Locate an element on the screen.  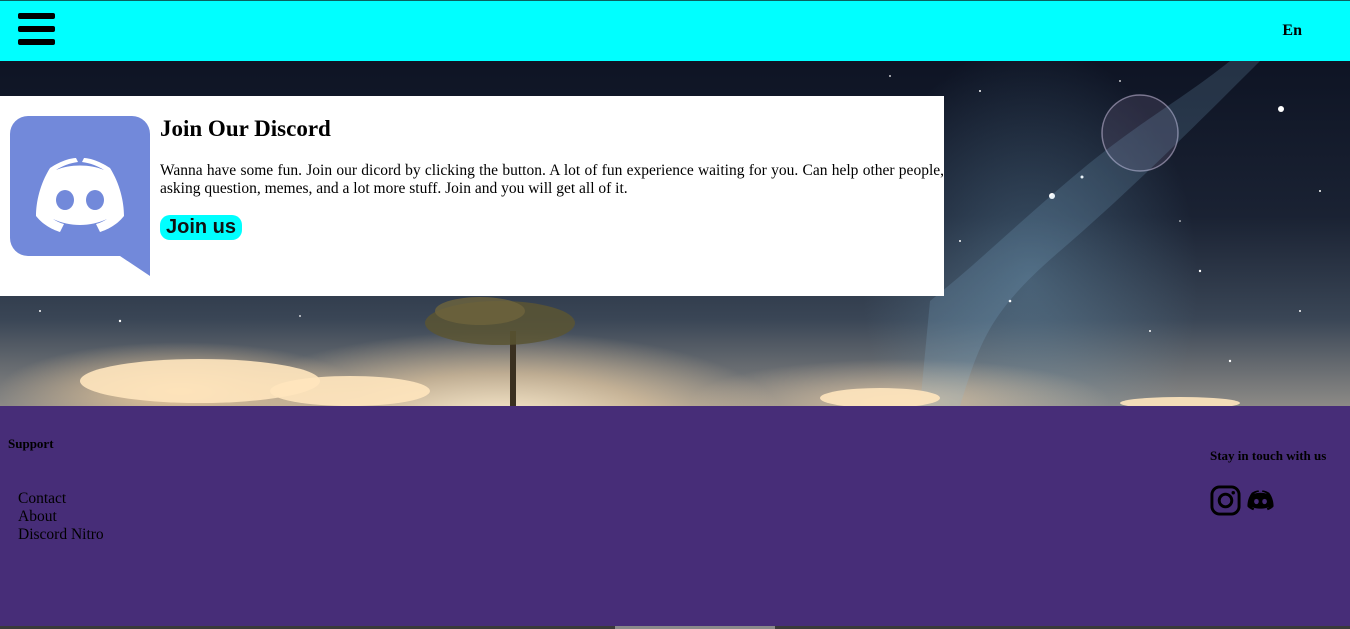
tree is located at coordinates (500, 351).